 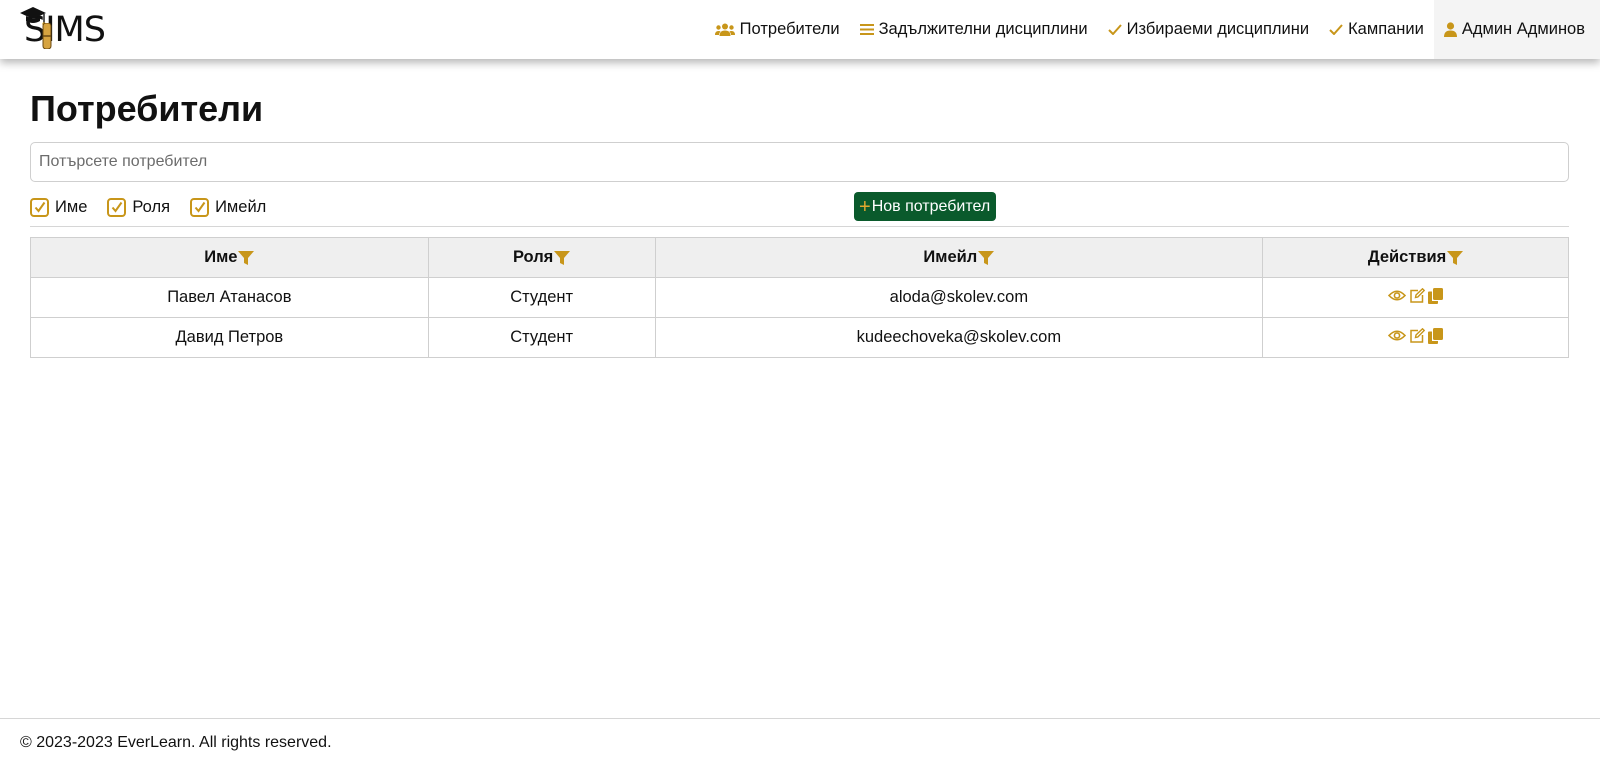 I want to click on column-header-email: Имейл, so click(x=959, y=257).